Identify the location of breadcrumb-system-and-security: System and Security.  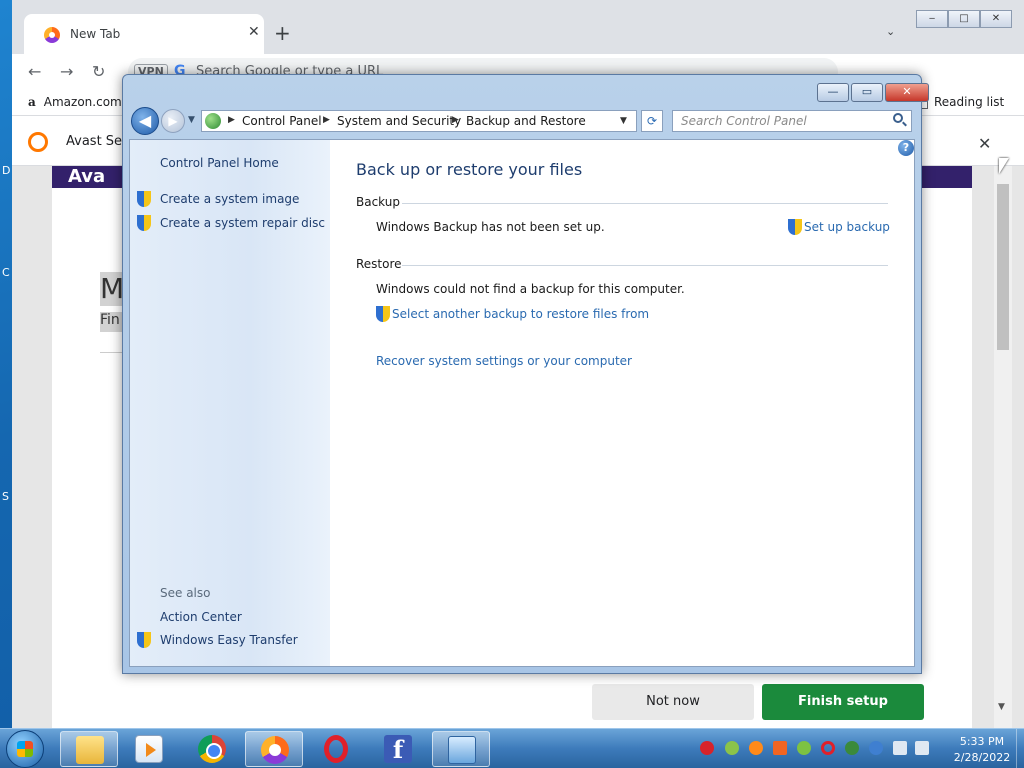
(399, 121).